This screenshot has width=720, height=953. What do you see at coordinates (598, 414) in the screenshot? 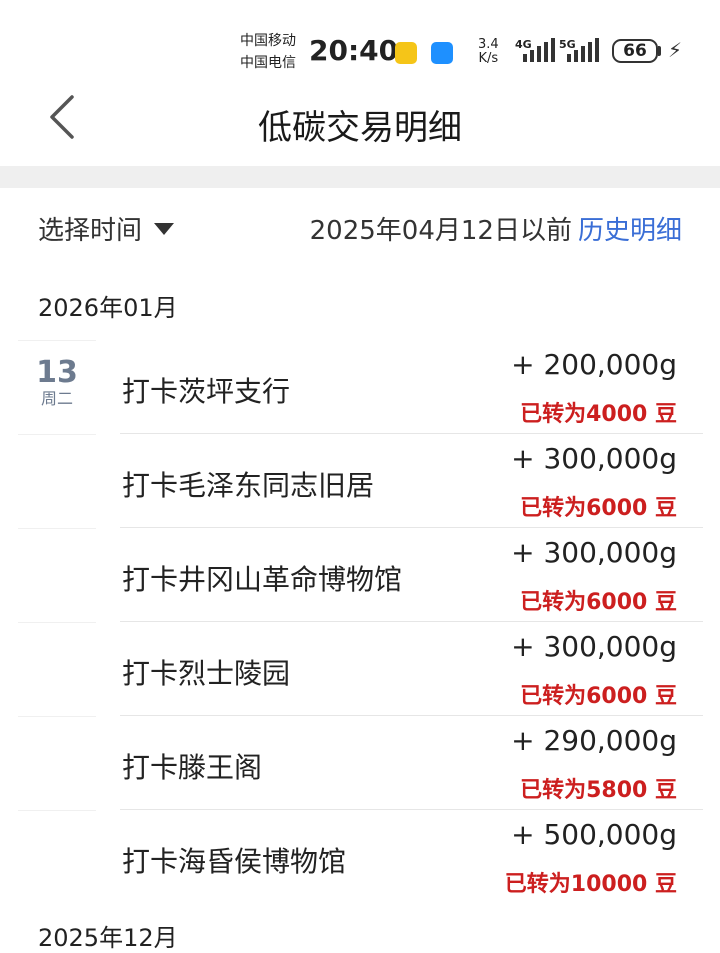
I see `item-converted: 已转为4000 豆` at bounding box center [598, 414].